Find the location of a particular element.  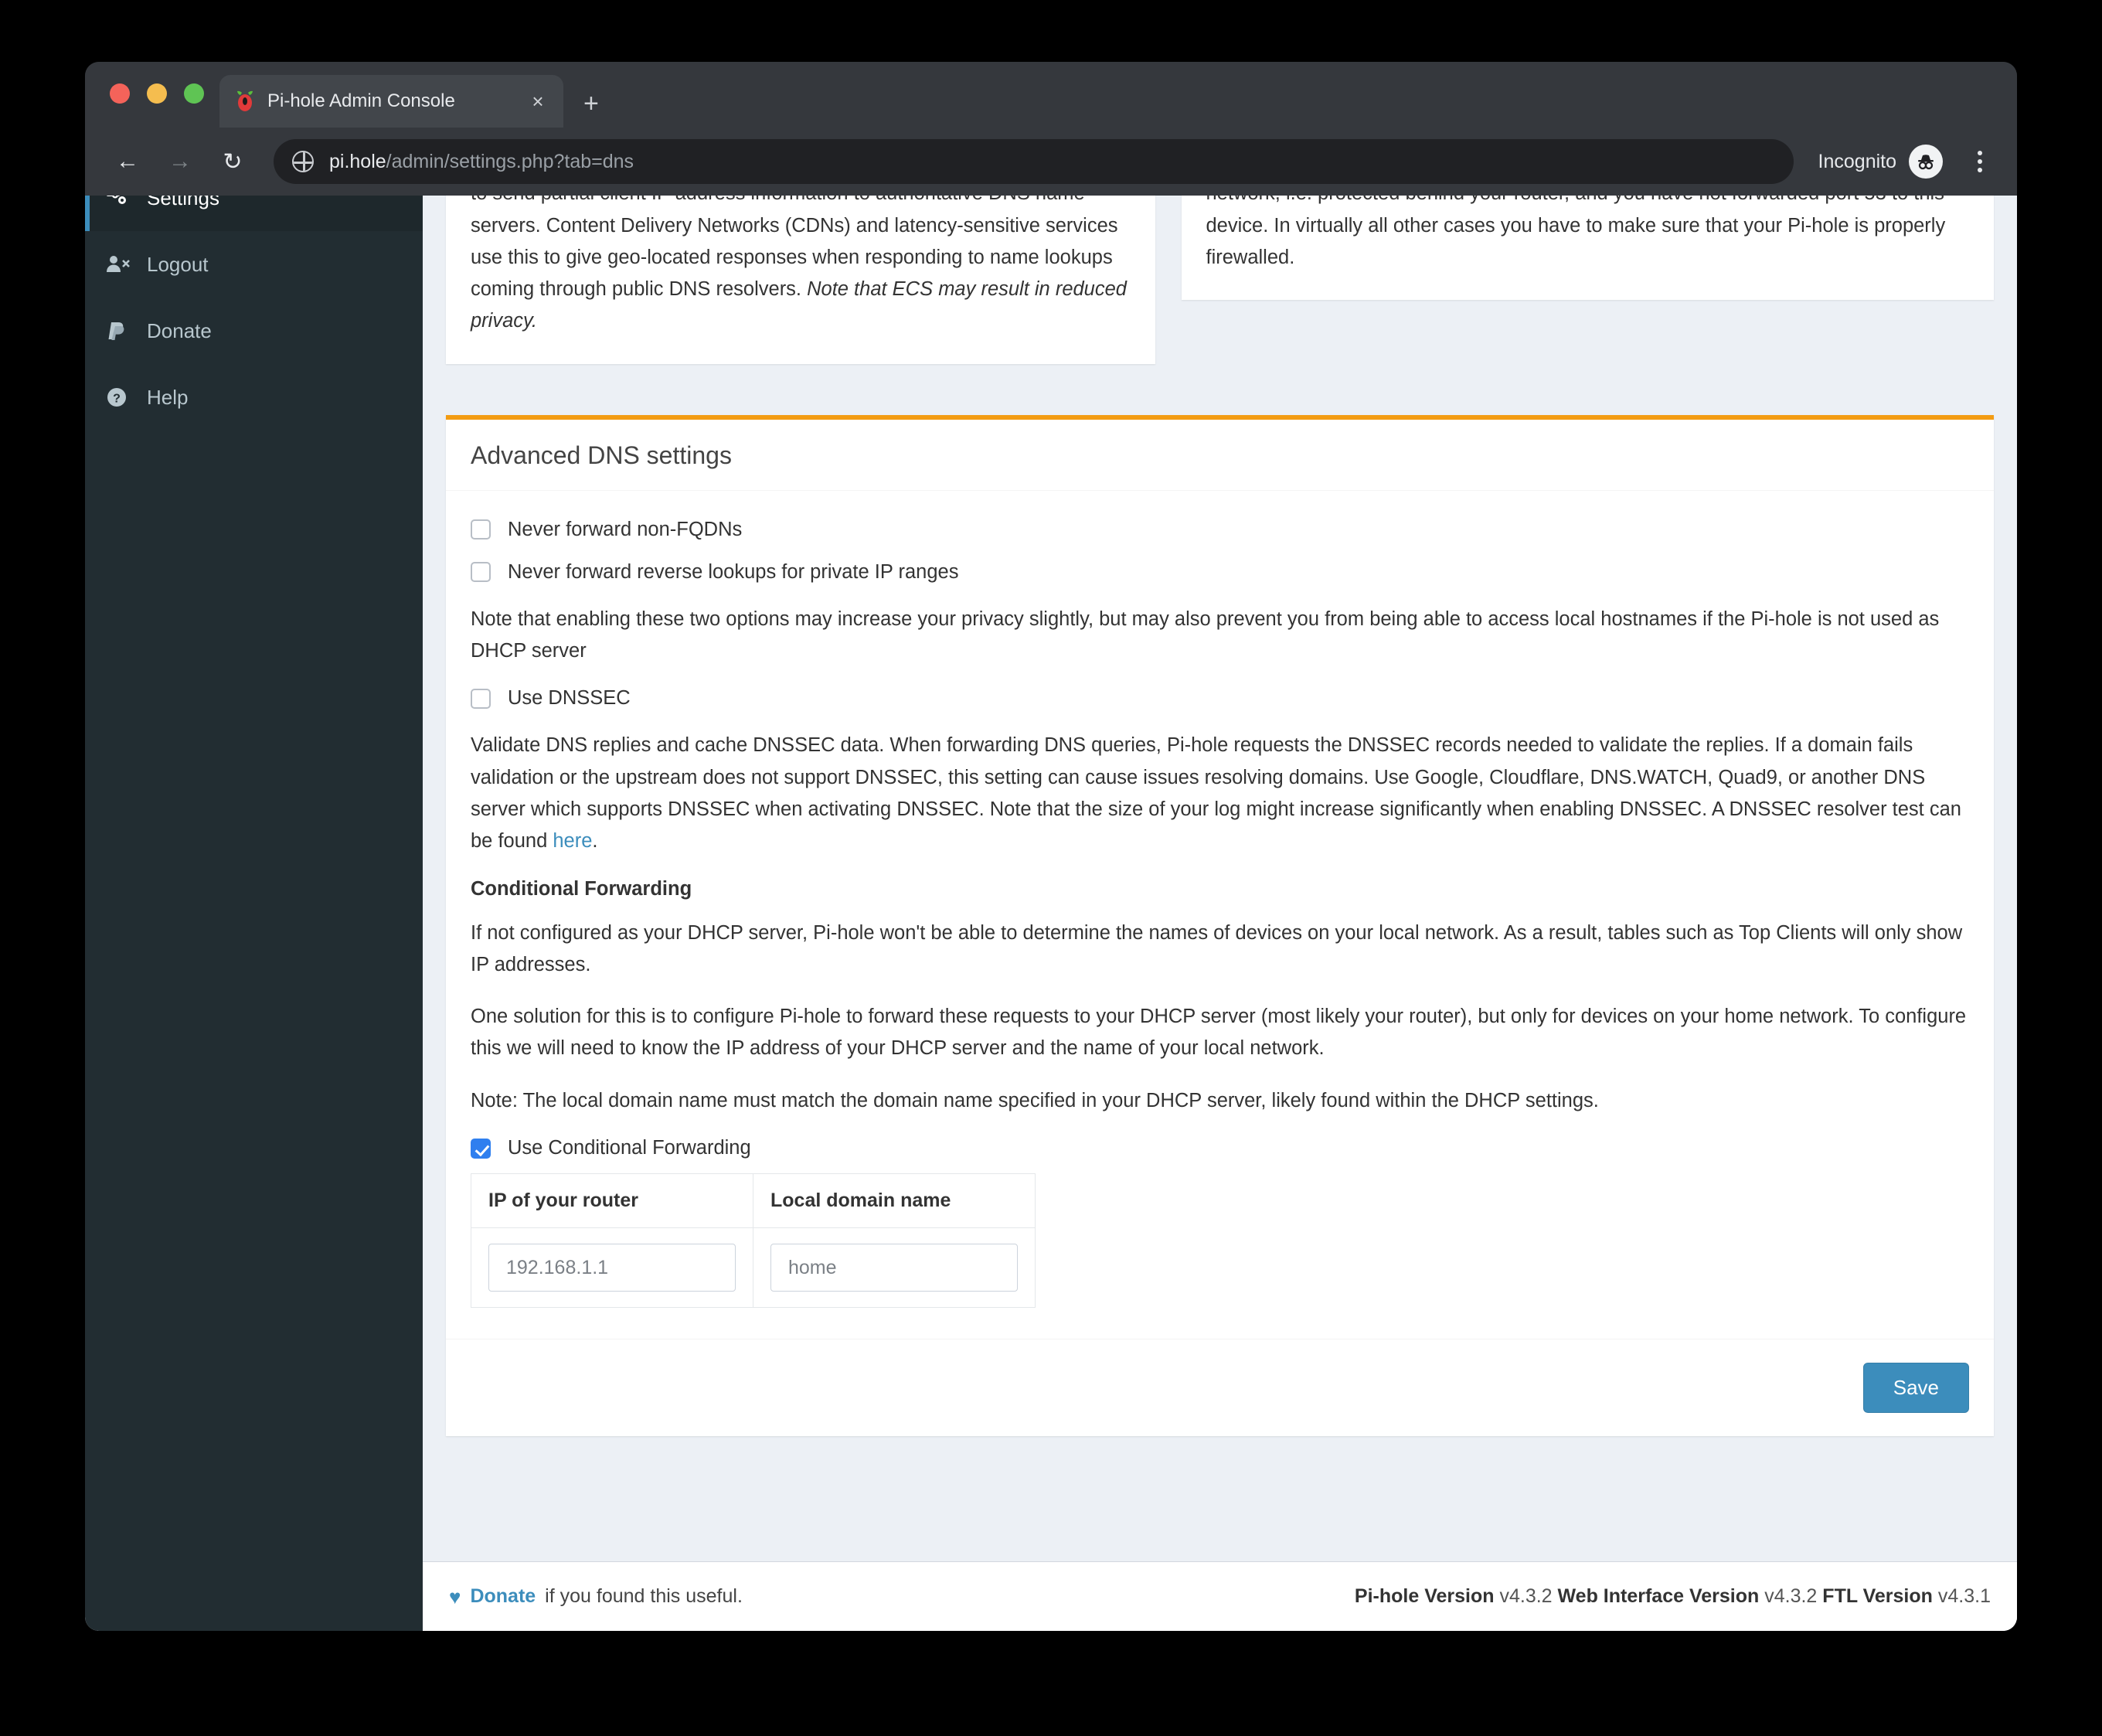

reload-icon: ↻ is located at coordinates (232, 161).